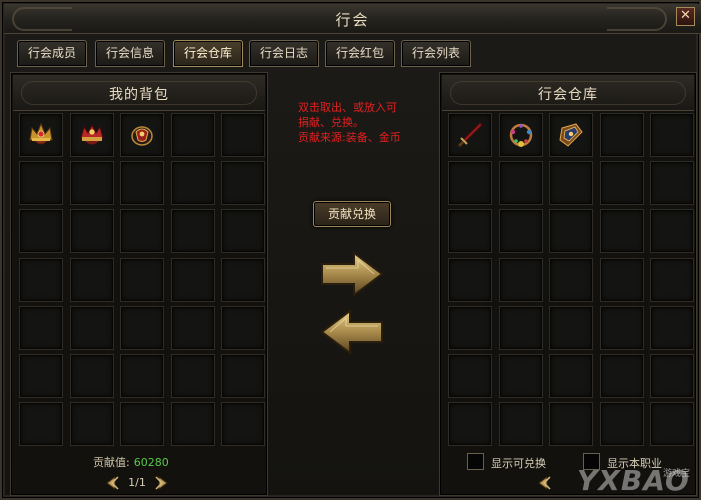  Describe the element at coordinates (284, 53) in the screenshot. I see `tab-log: 行会日志` at that location.